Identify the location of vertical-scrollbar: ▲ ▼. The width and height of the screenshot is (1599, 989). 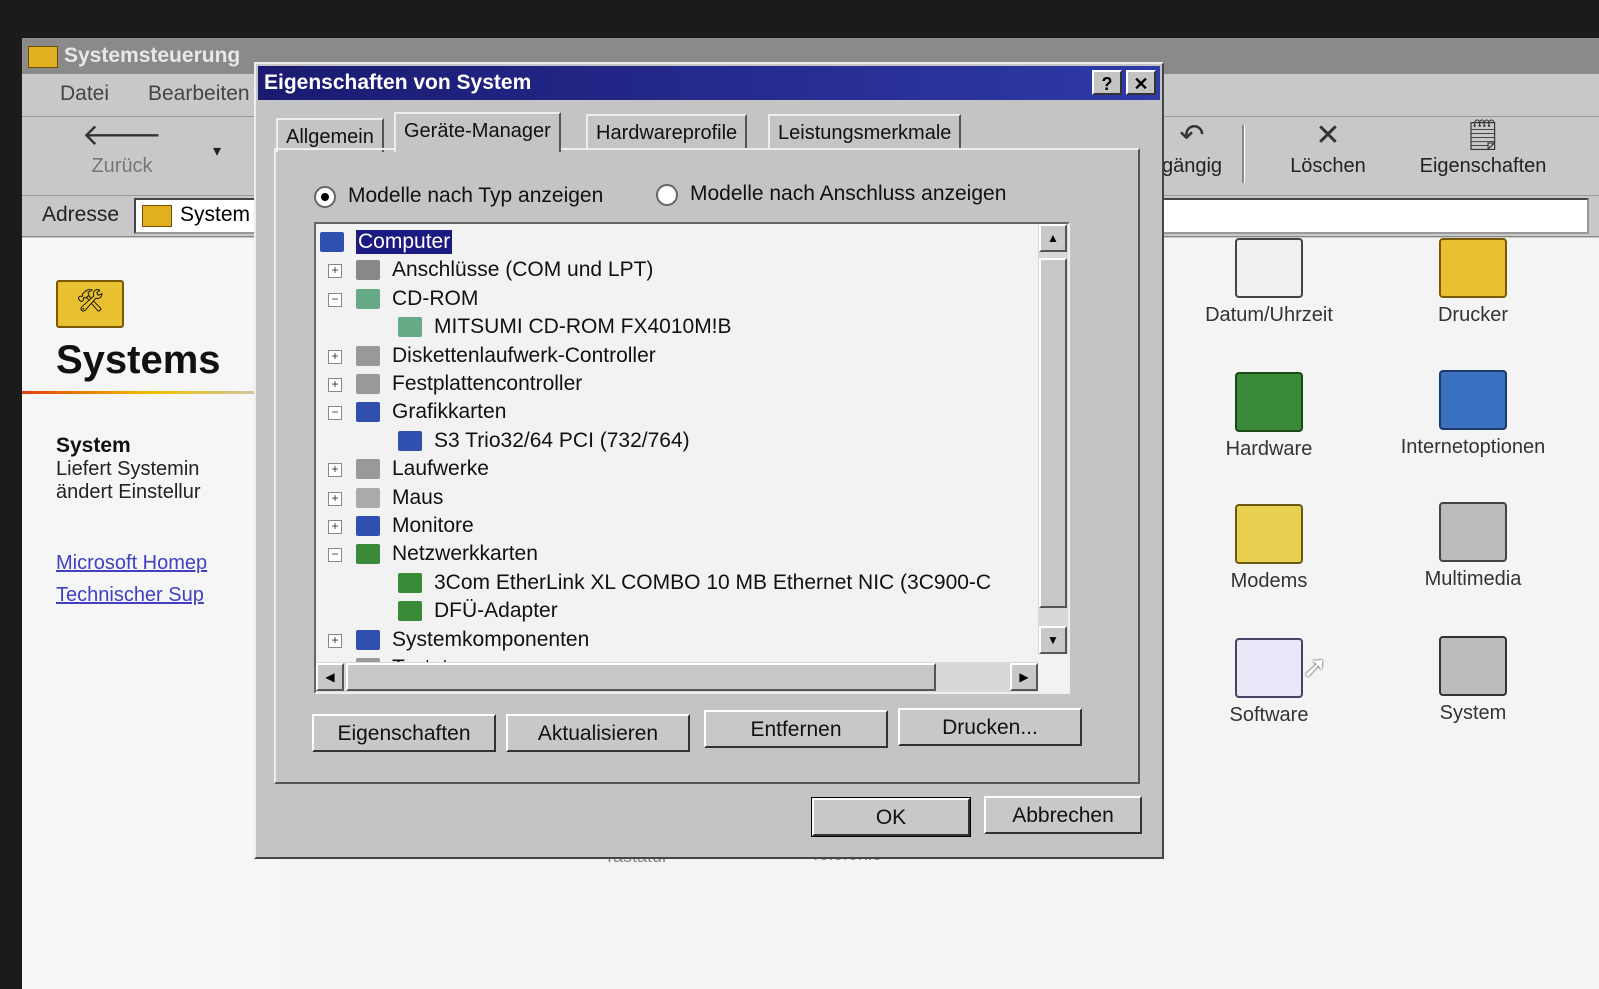
(1053, 439).